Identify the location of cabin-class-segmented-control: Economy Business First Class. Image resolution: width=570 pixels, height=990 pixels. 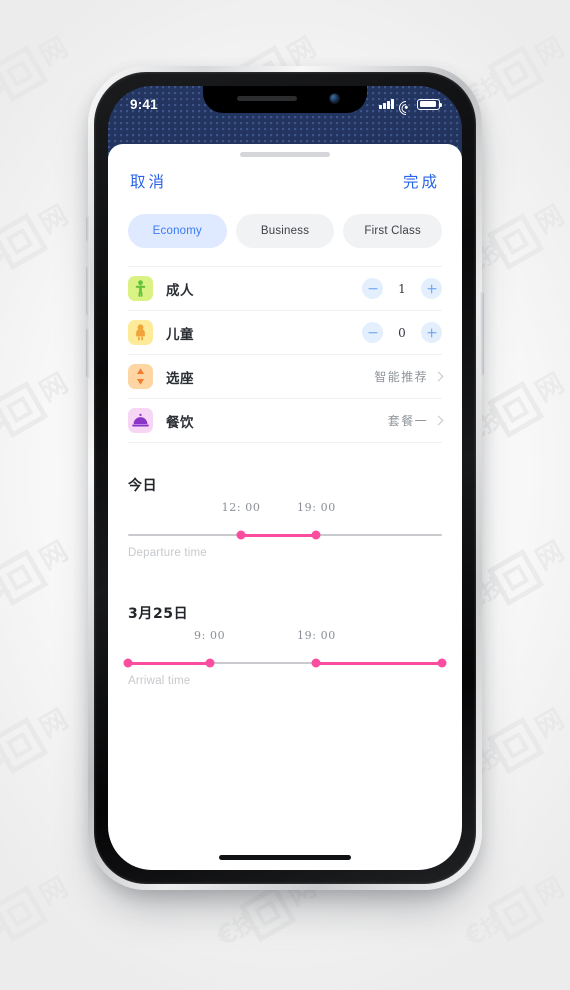
(285, 220).